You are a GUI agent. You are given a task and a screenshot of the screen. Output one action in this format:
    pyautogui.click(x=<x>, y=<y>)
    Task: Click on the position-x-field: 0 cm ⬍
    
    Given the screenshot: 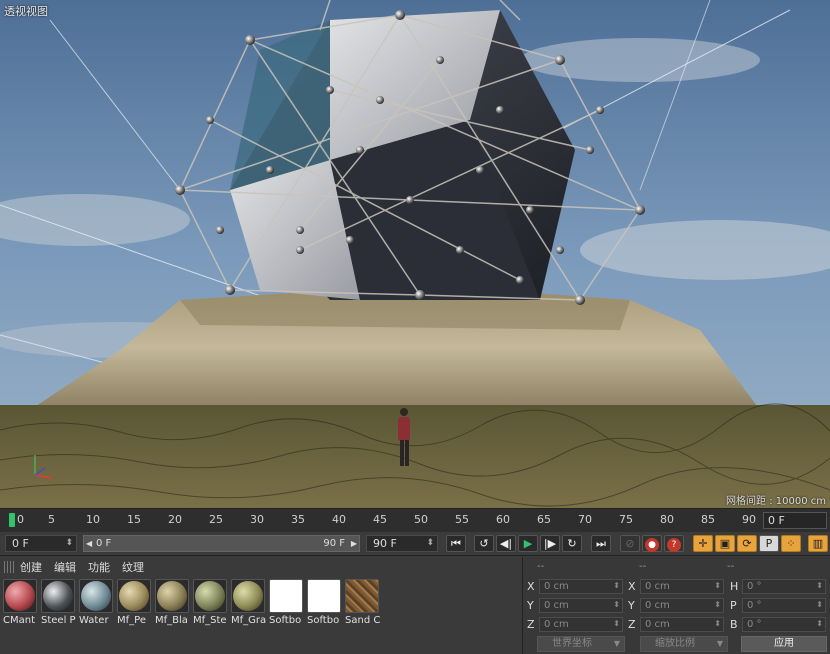 What is the action you would take?
    pyautogui.click(x=581, y=586)
    